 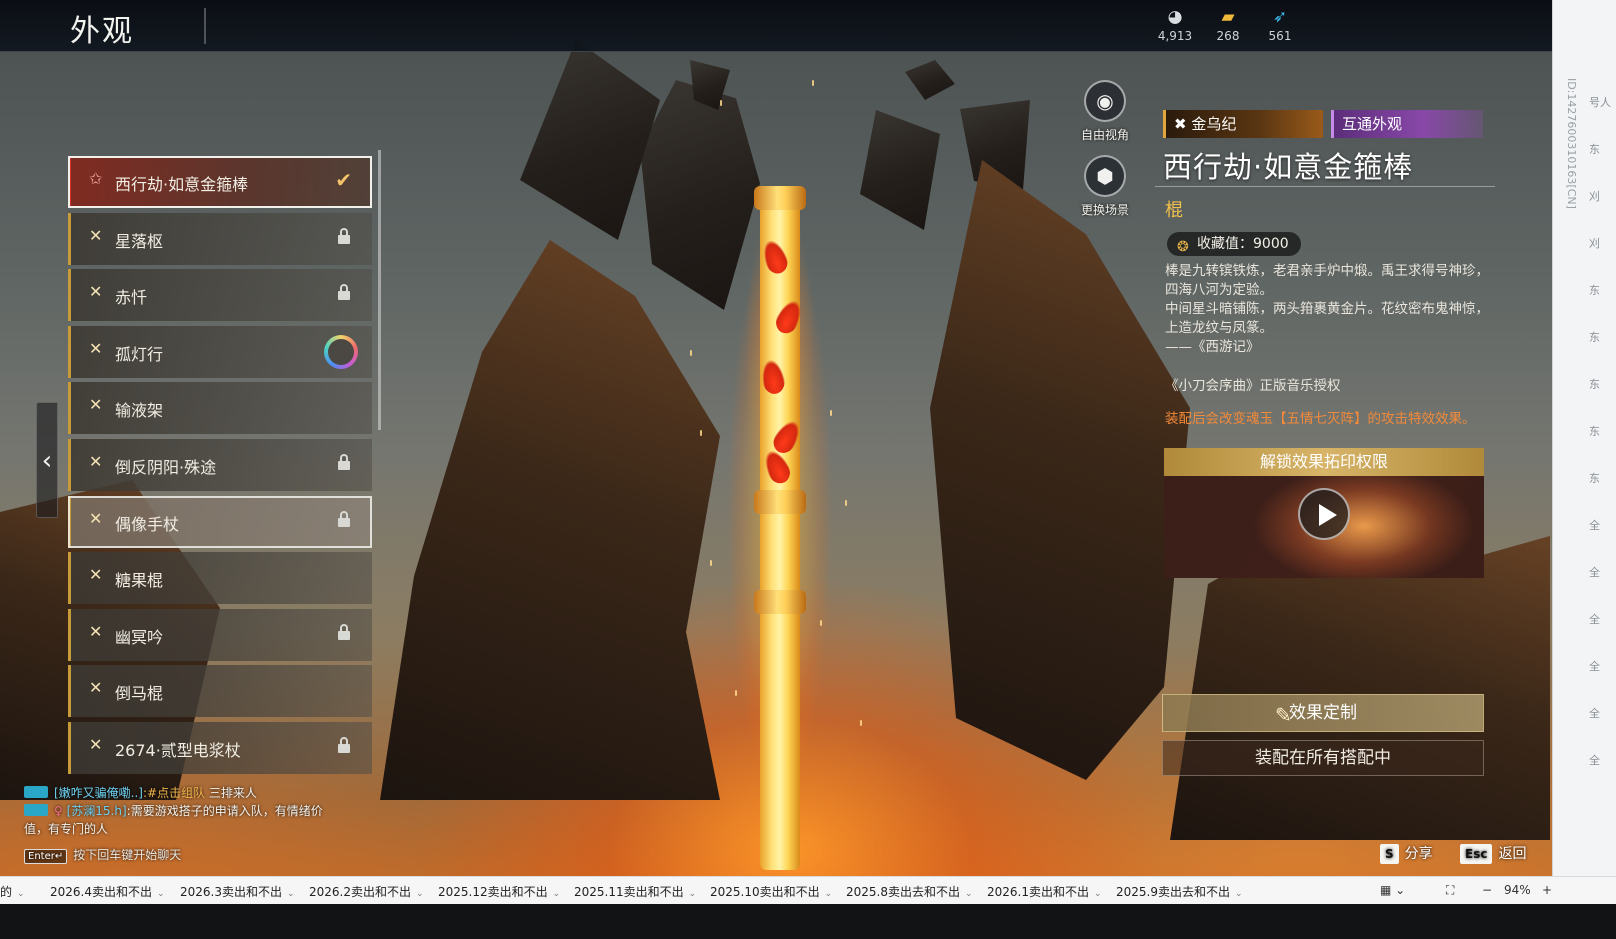 I want to click on series-tag-label: 金乌纪, so click(x=1214, y=124).